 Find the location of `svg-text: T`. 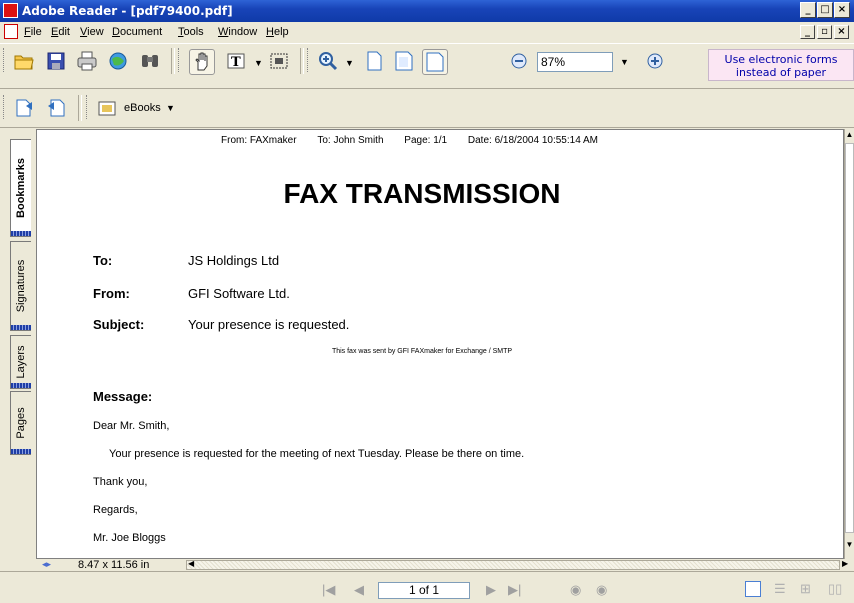

svg-text: T is located at coordinates (236, 62).